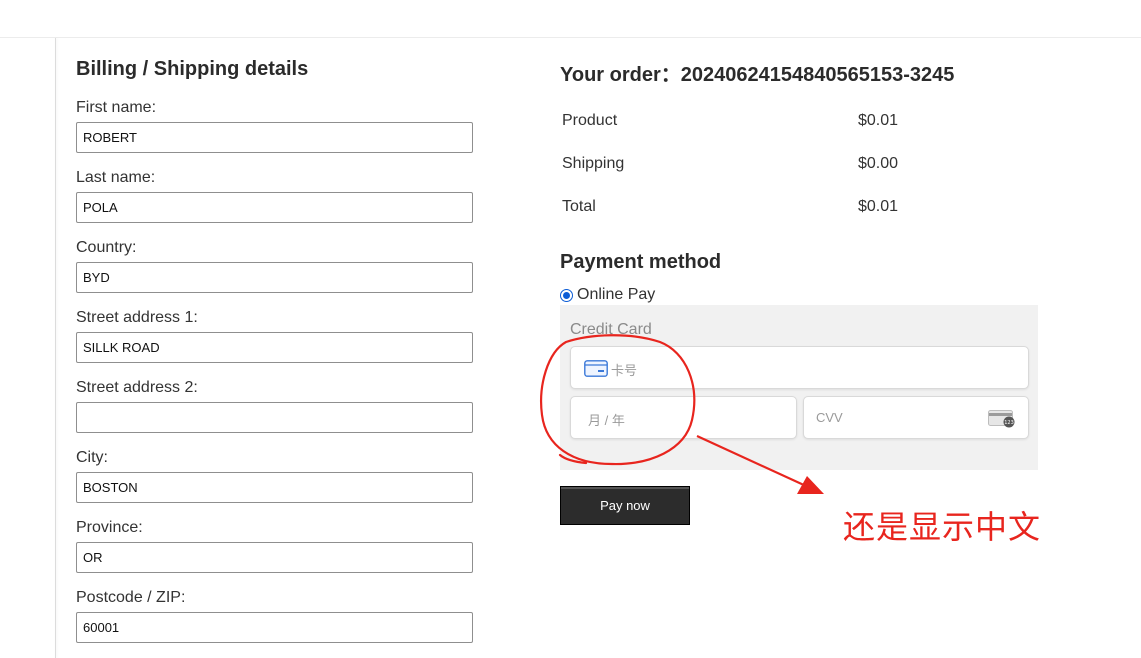  Describe the element at coordinates (274, 277) in the screenshot. I see `country-input` at that location.